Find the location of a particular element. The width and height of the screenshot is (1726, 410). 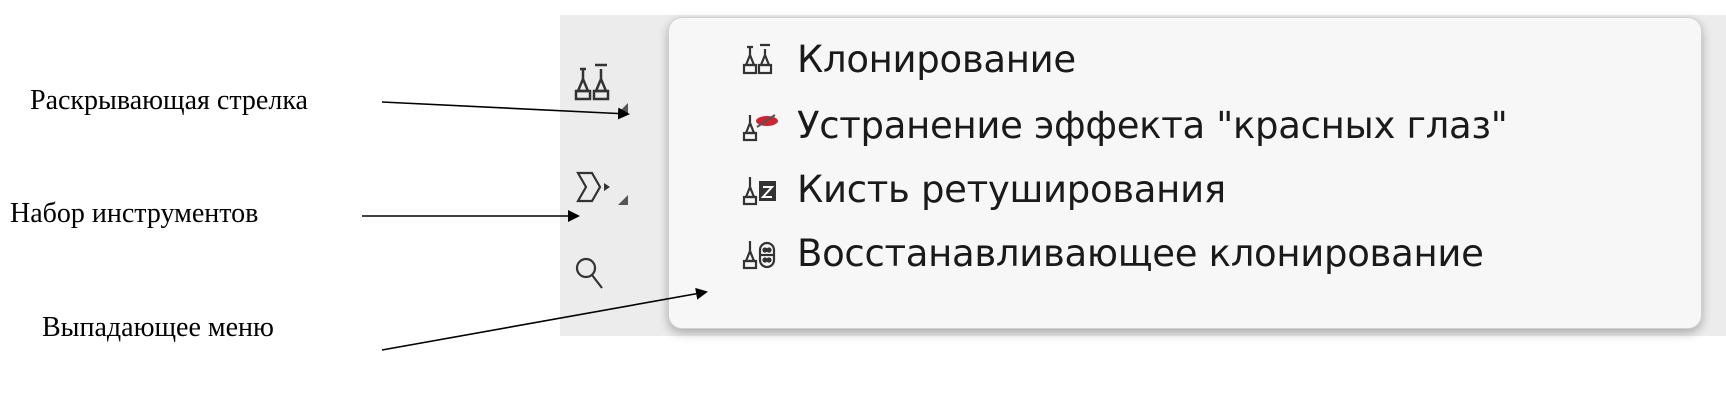

healing-clone-icon is located at coordinates (759, 255).